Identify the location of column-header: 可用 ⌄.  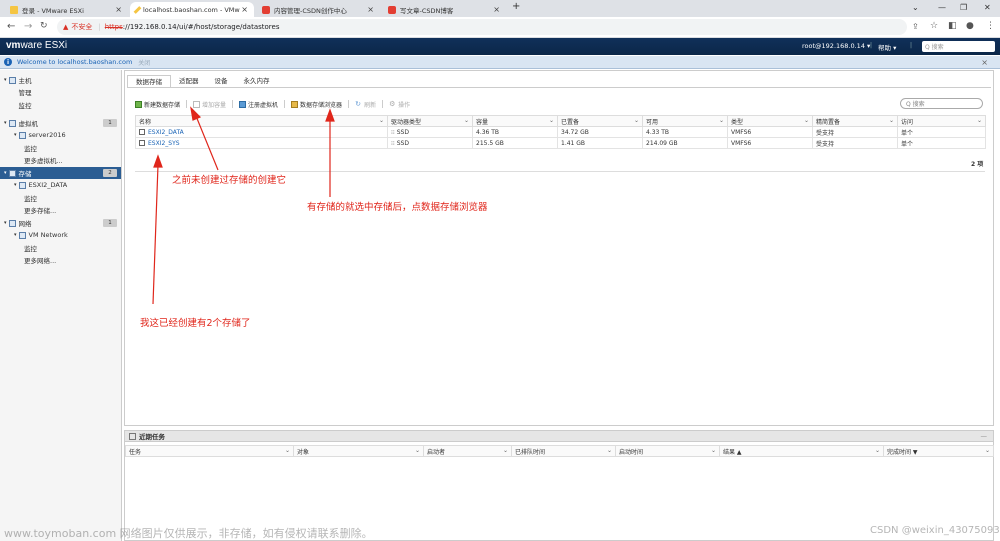
(685, 121).